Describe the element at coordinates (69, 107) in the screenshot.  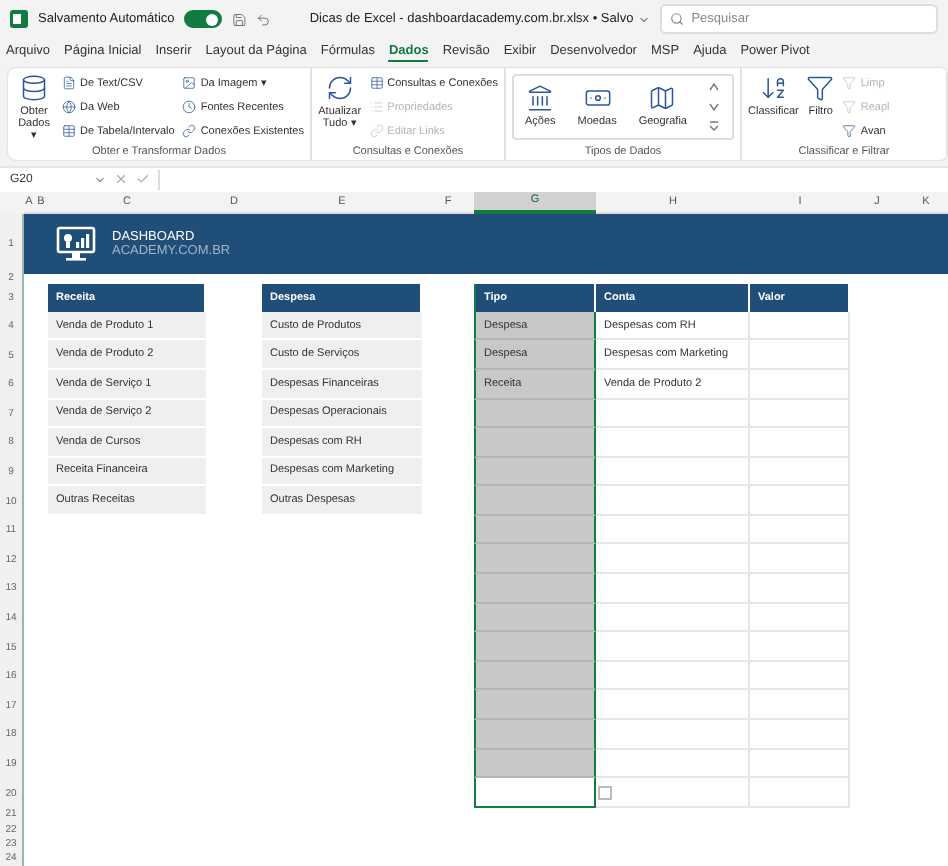
I see `globe-icon` at that location.